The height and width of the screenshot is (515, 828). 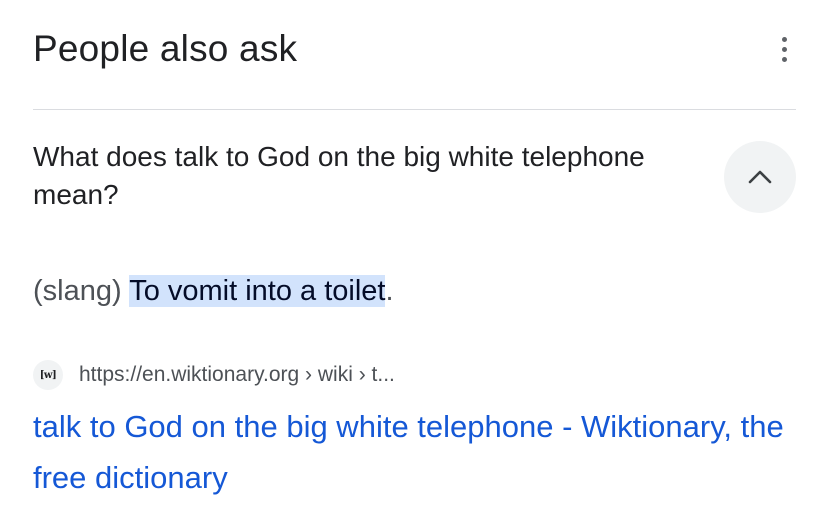 What do you see at coordinates (389, 291) in the screenshot?
I see `answer-suffix: .` at bounding box center [389, 291].